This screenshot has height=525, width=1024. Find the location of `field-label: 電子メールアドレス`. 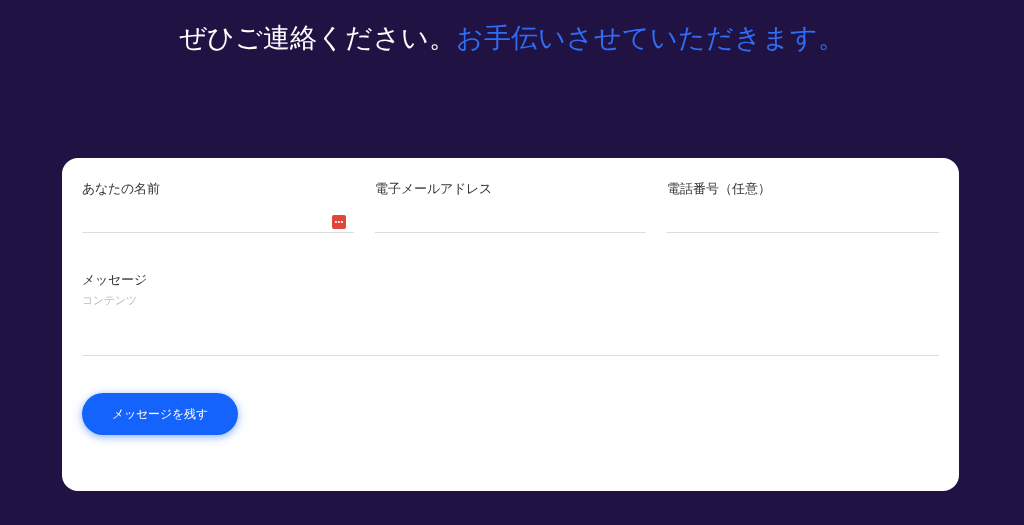

field-label: 電子メールアドレス is located at coordinates (433, 189).